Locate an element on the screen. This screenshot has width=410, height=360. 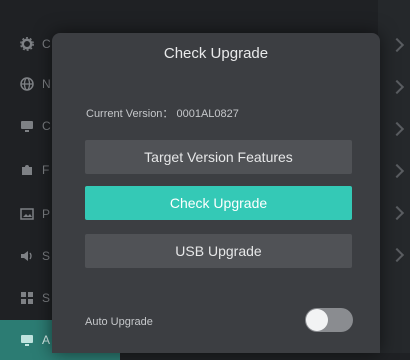
puzzle-icon is located at coordinates (27, 170).